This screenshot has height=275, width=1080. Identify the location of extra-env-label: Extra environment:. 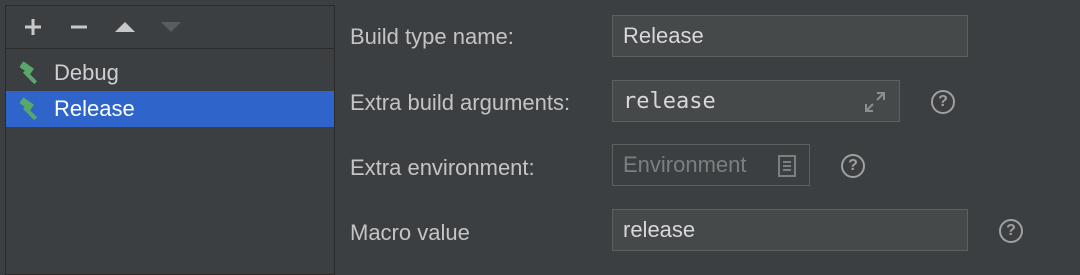
(442, 167).